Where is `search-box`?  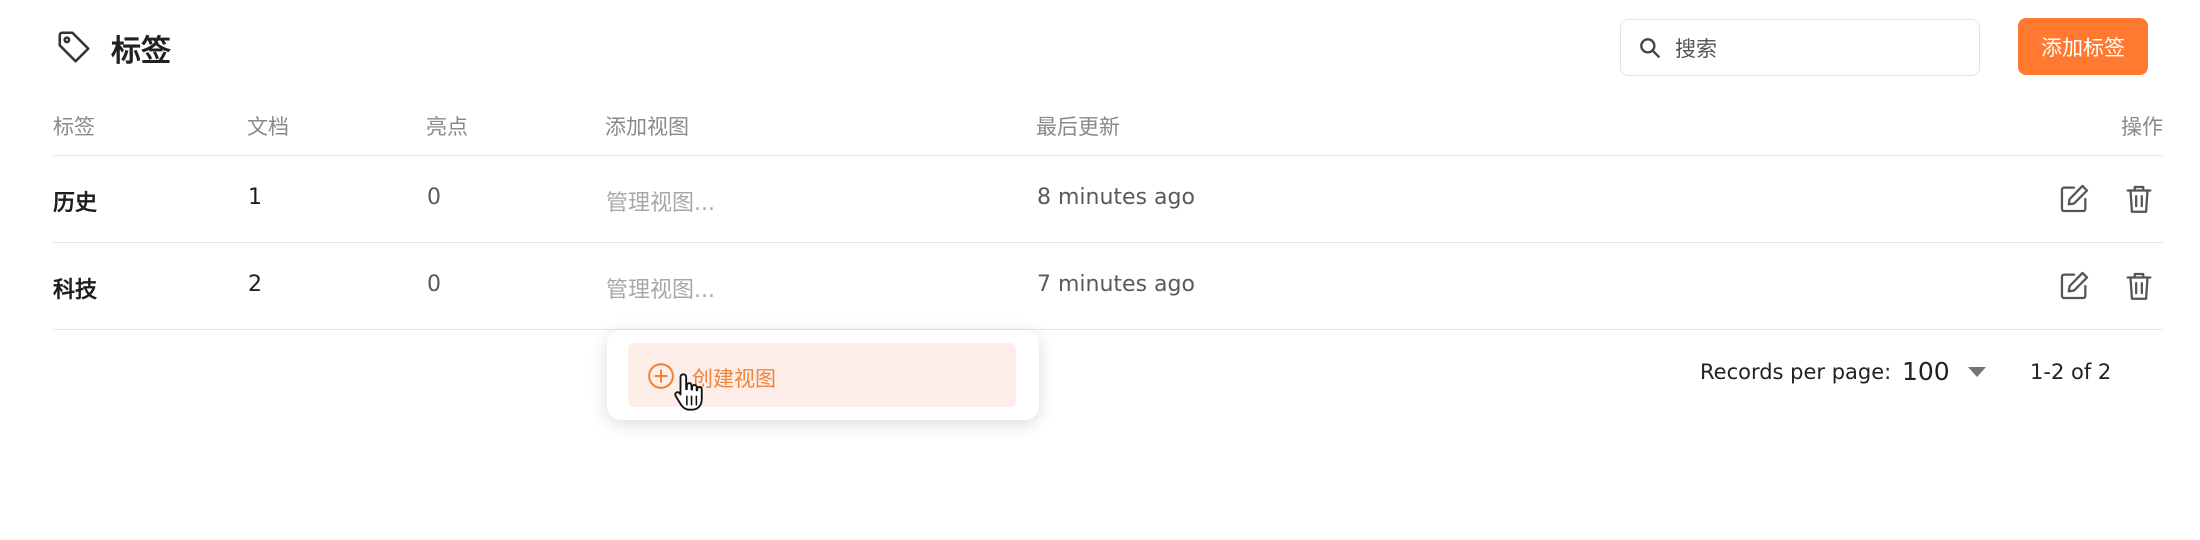
search-box is located at coordinates (1800, 48).